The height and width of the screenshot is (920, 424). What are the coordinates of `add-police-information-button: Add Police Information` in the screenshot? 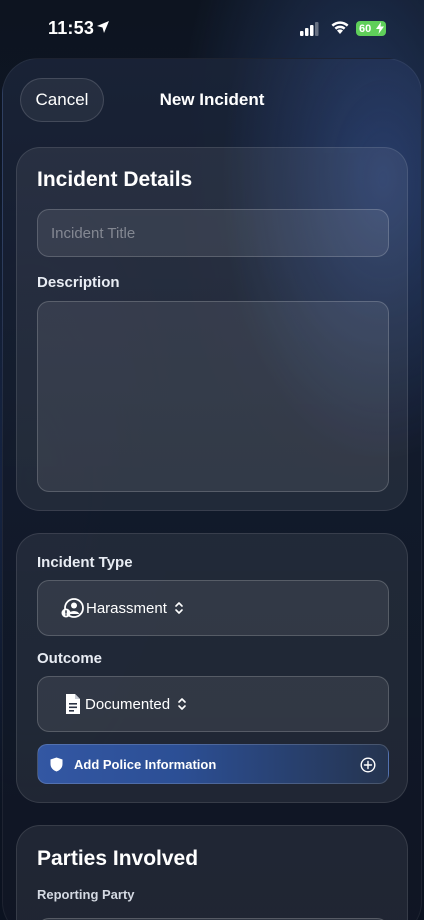 It's located at (213, 764).